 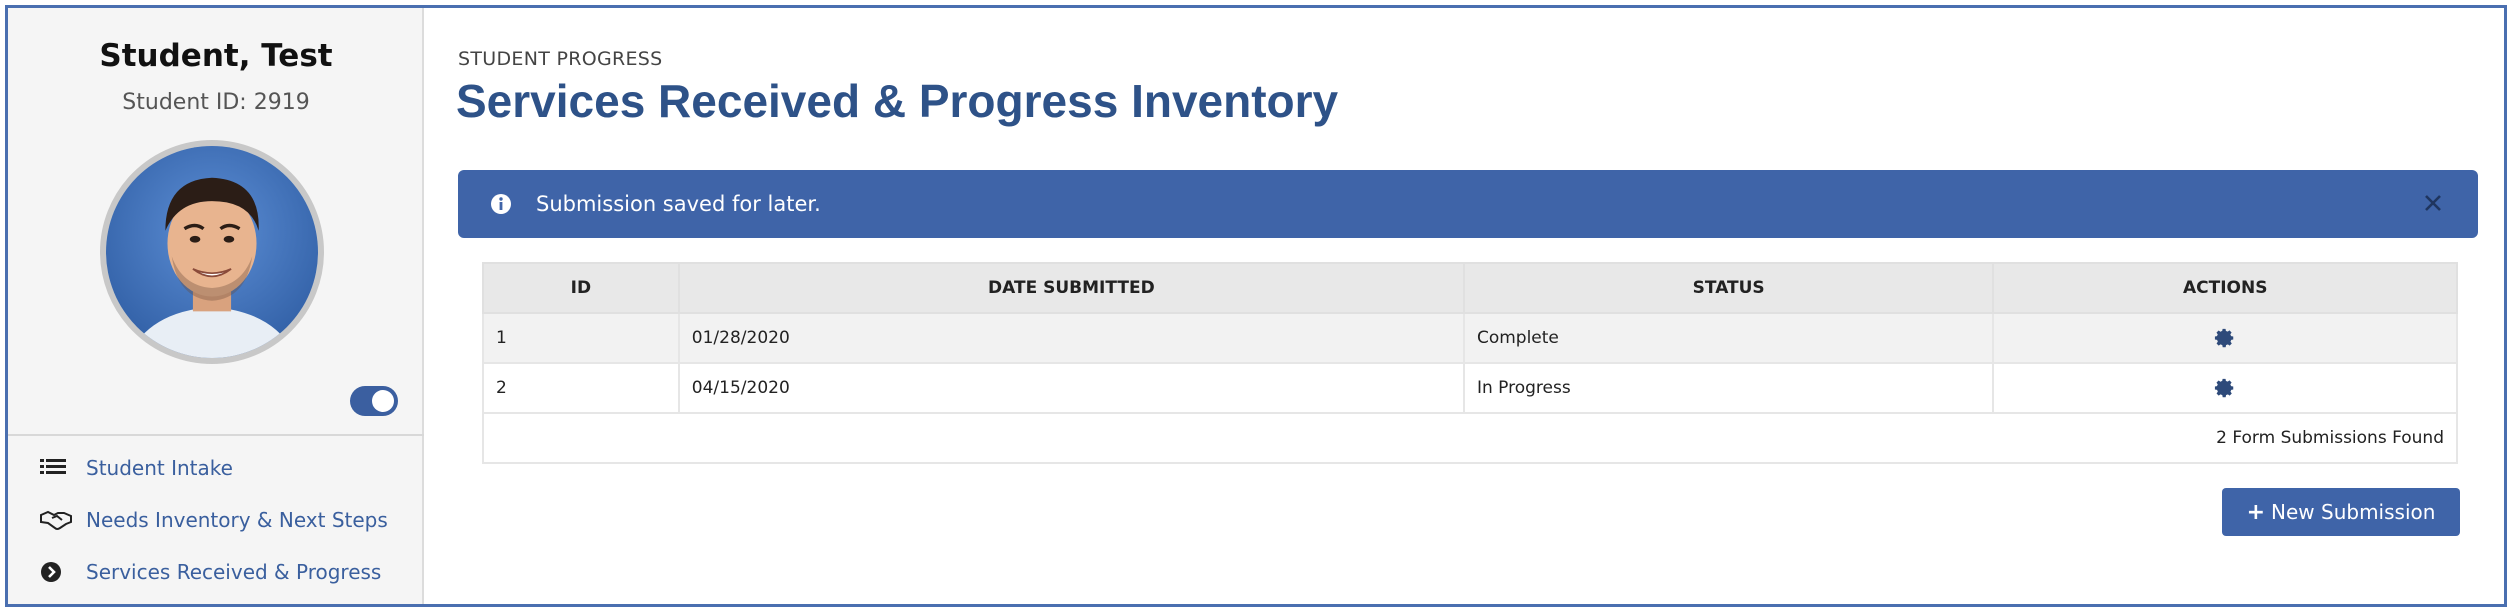 What do you see at coordinates (234, 572) in the screenshot?
I see `sidebar-item-label: Services Received & Progress` at bounding box center [234, 572].